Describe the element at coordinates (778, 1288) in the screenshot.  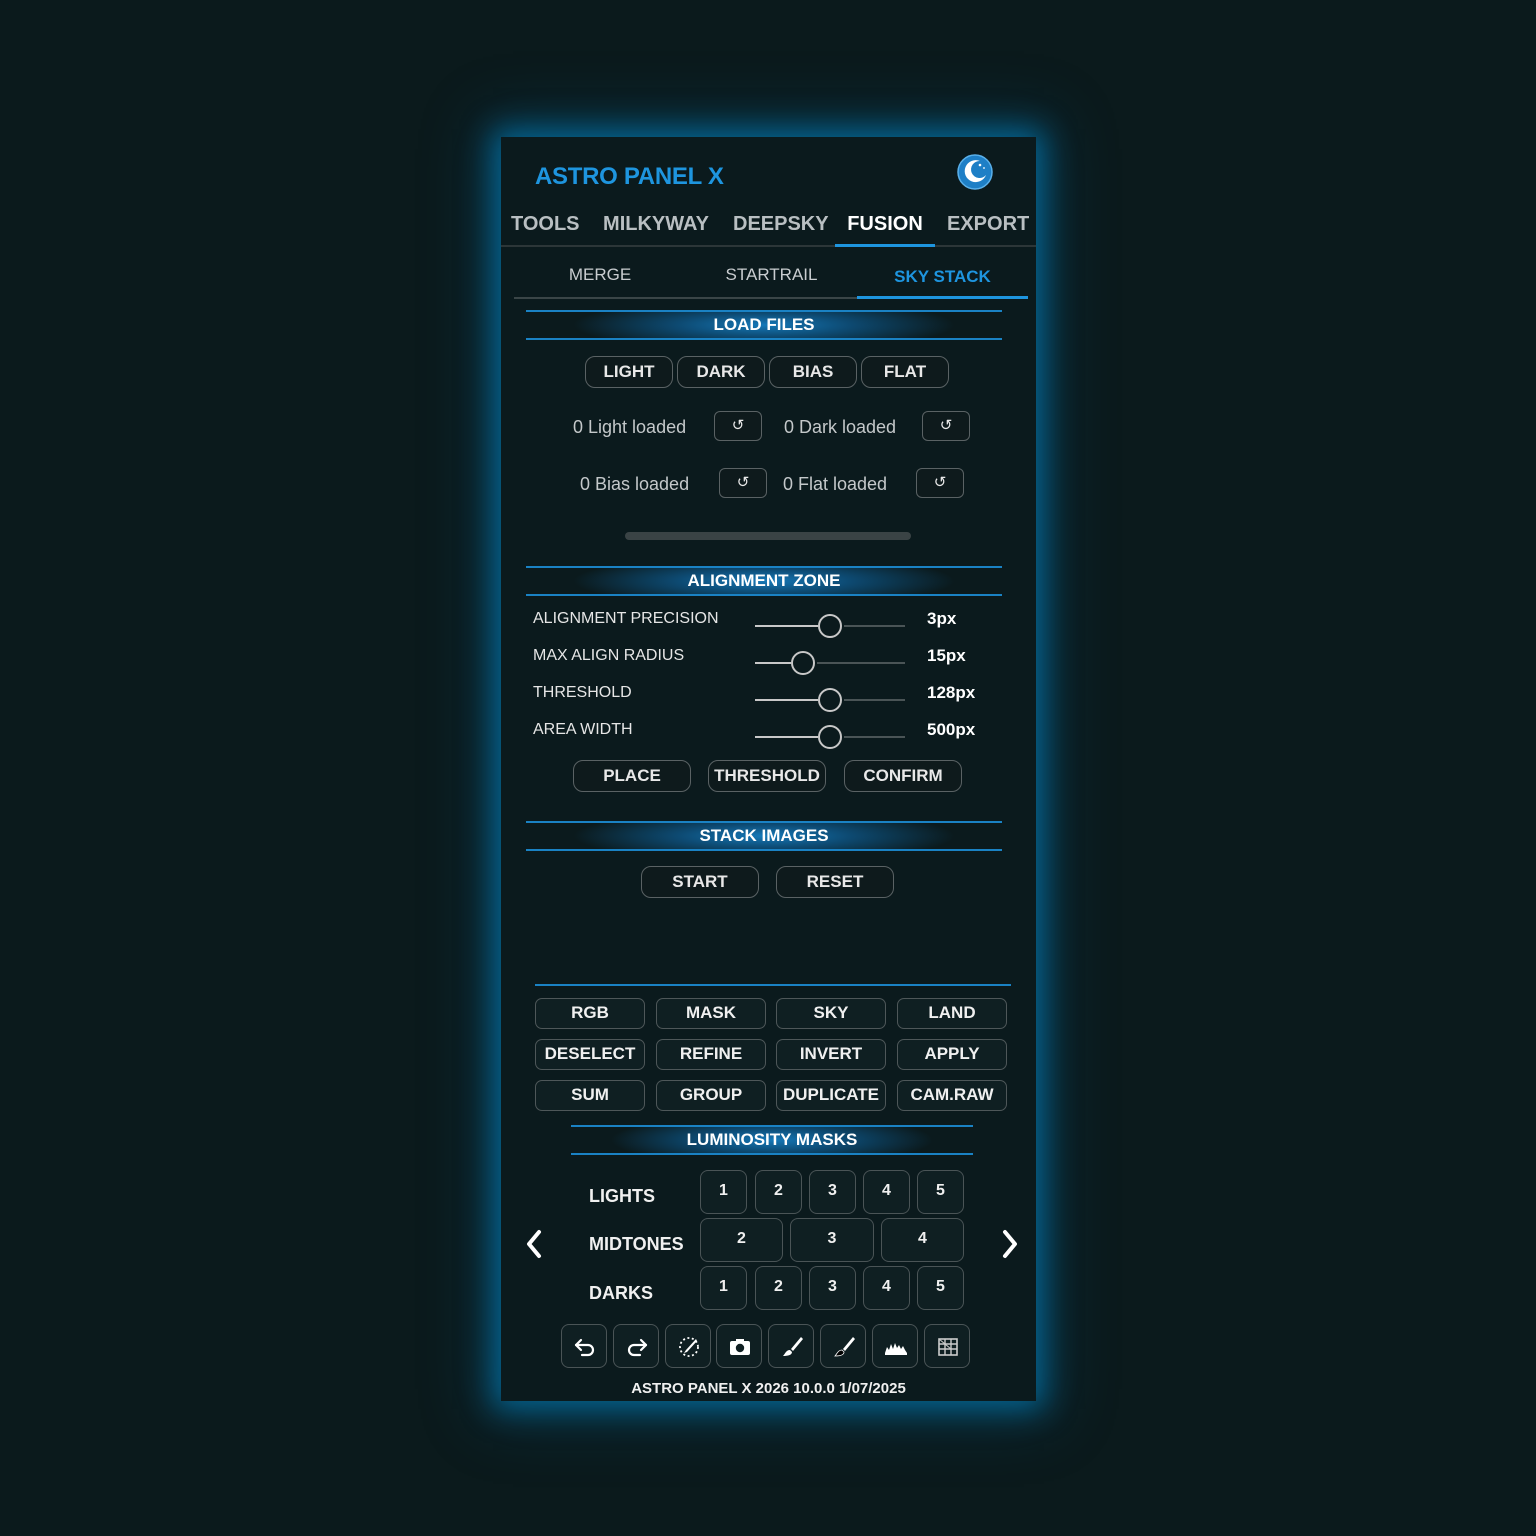
I see `darks-mask-button: 2` at that location.